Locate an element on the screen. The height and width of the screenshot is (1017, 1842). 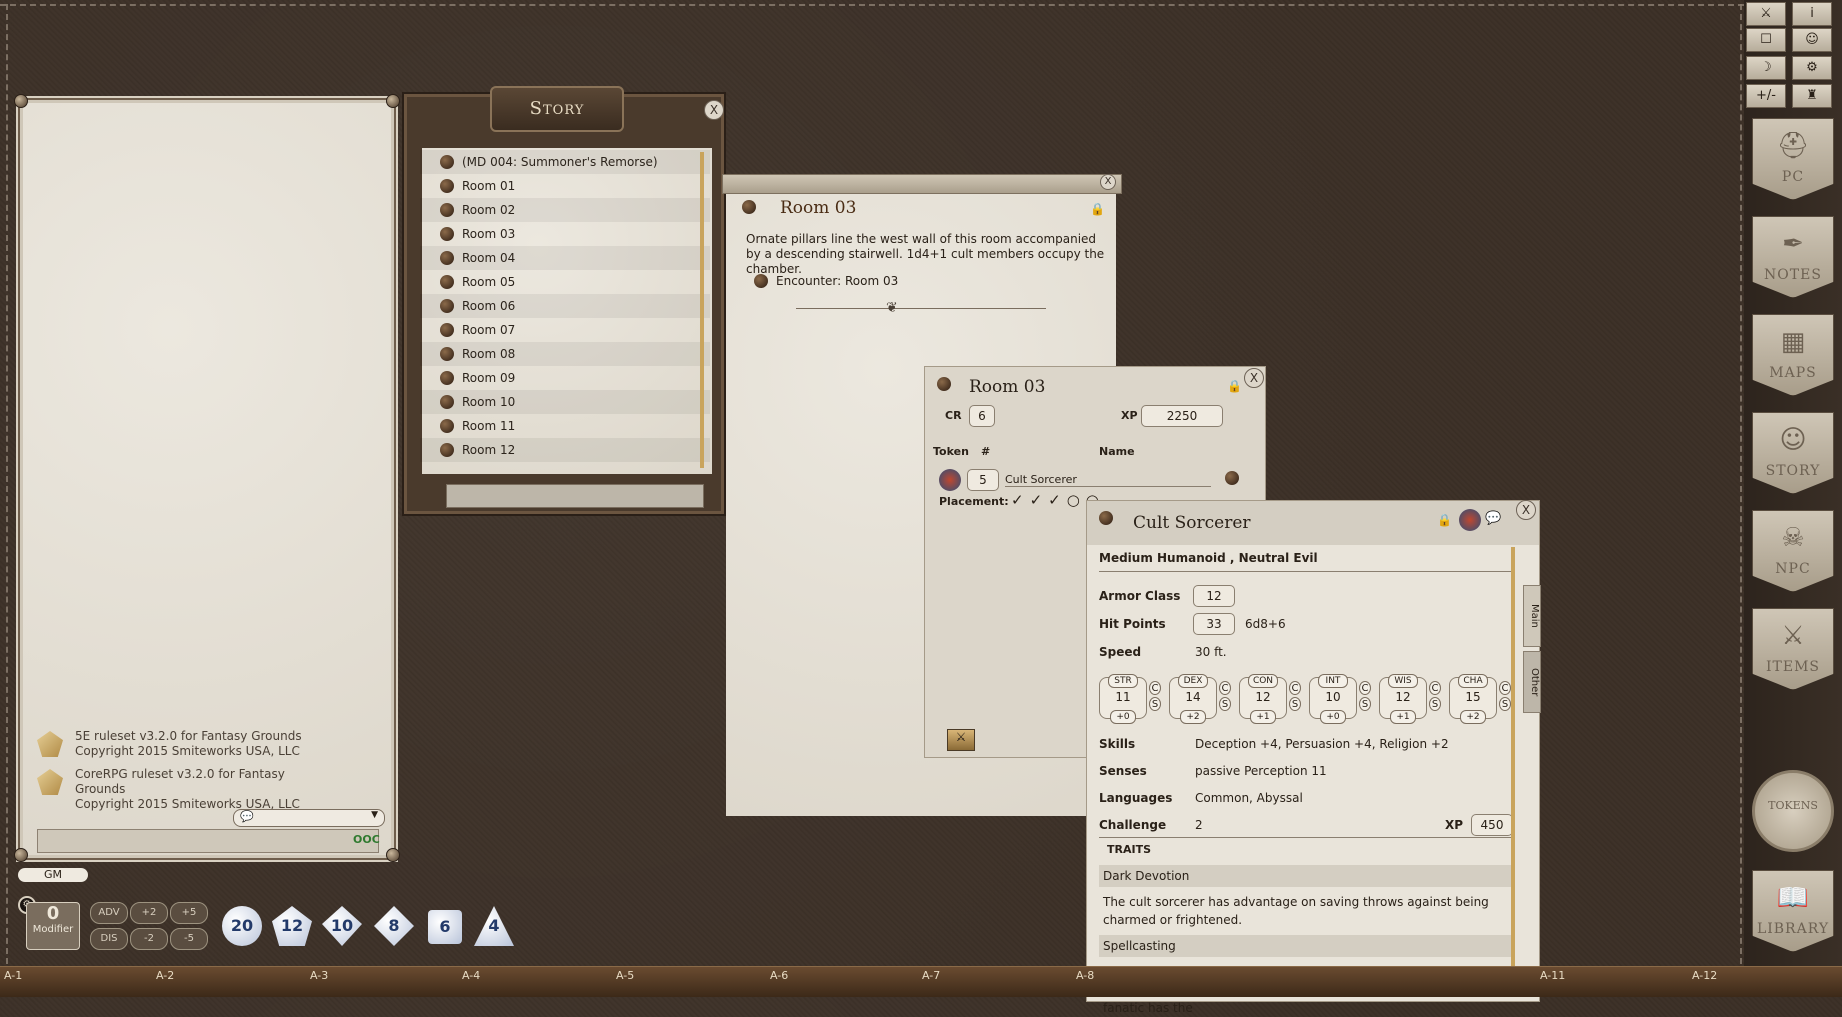
story-filter-input is located at coordinates (575, 496).